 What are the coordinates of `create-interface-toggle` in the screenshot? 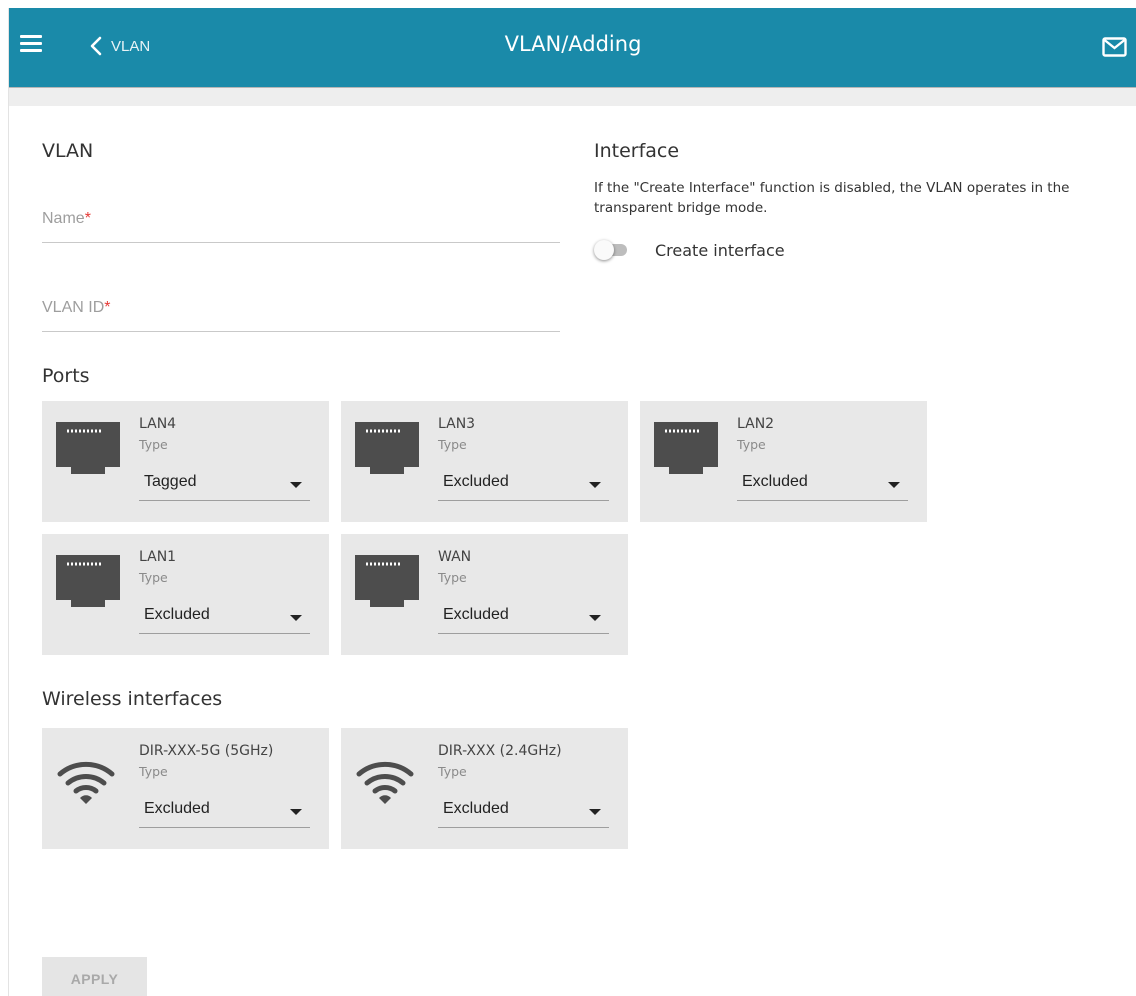 It's located at (612, 250).